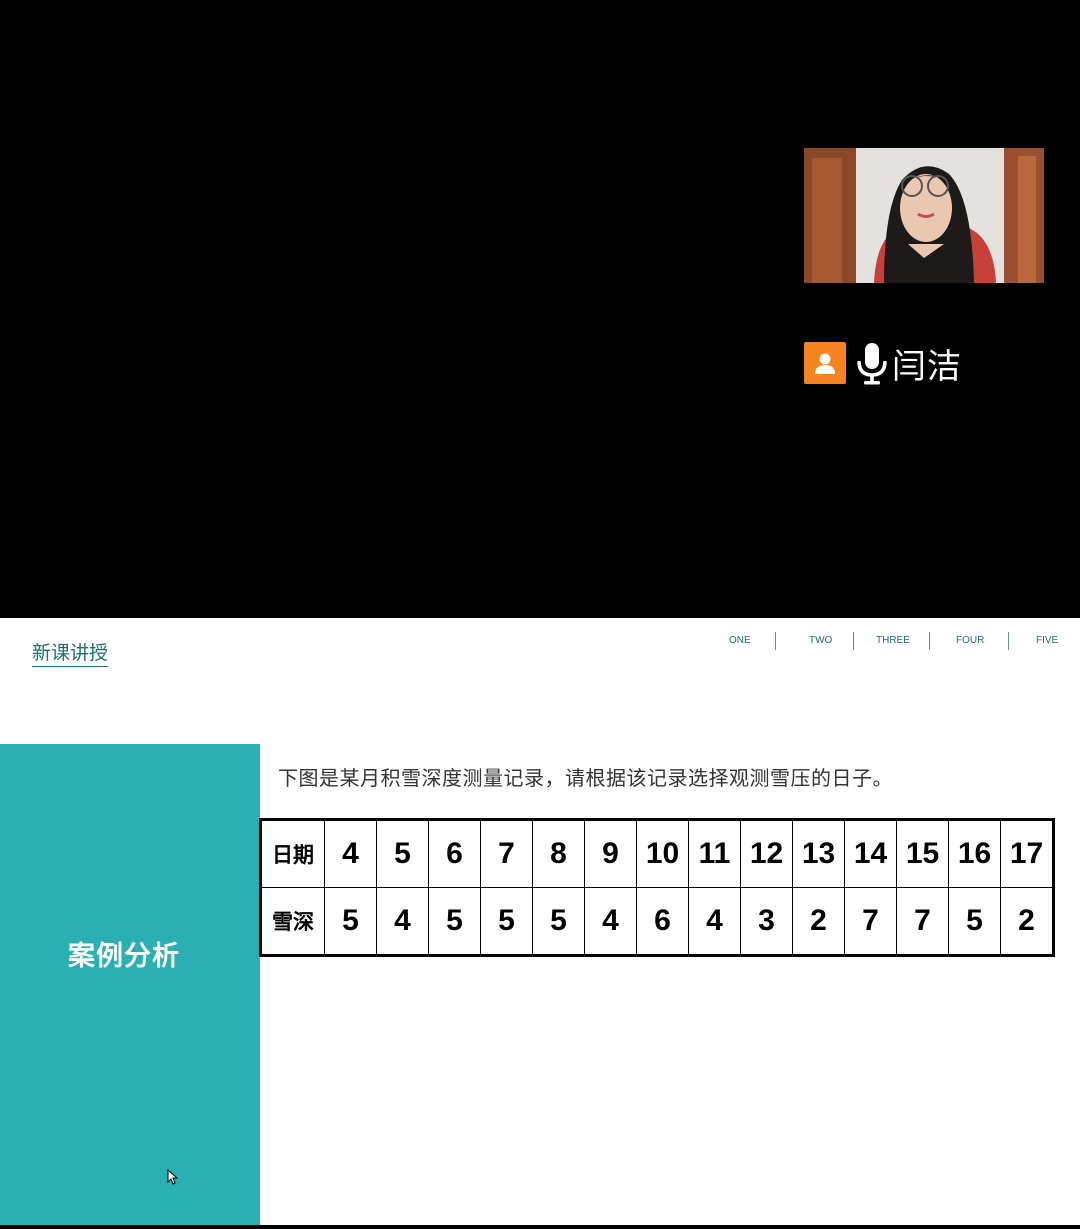 This screenshot has width=1080, height=1229. What do you see at coordinates (766, 853) in the screenshot?
I see `date-cell: 12` at bounding box center [766, 853].